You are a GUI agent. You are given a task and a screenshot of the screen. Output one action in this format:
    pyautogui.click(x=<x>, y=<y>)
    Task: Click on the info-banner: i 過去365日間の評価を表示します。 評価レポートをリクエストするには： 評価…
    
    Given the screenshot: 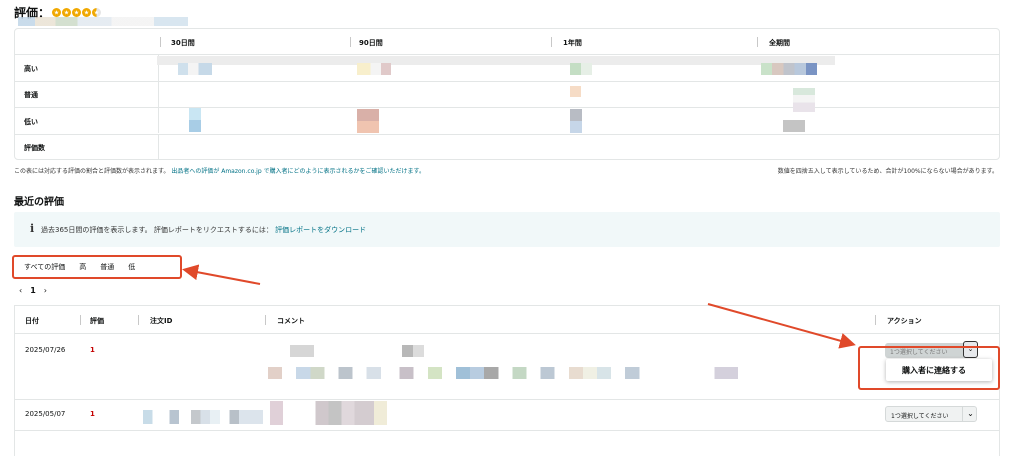 What is the action you would take?
    pyautogui.click(x=507, y=229)
    